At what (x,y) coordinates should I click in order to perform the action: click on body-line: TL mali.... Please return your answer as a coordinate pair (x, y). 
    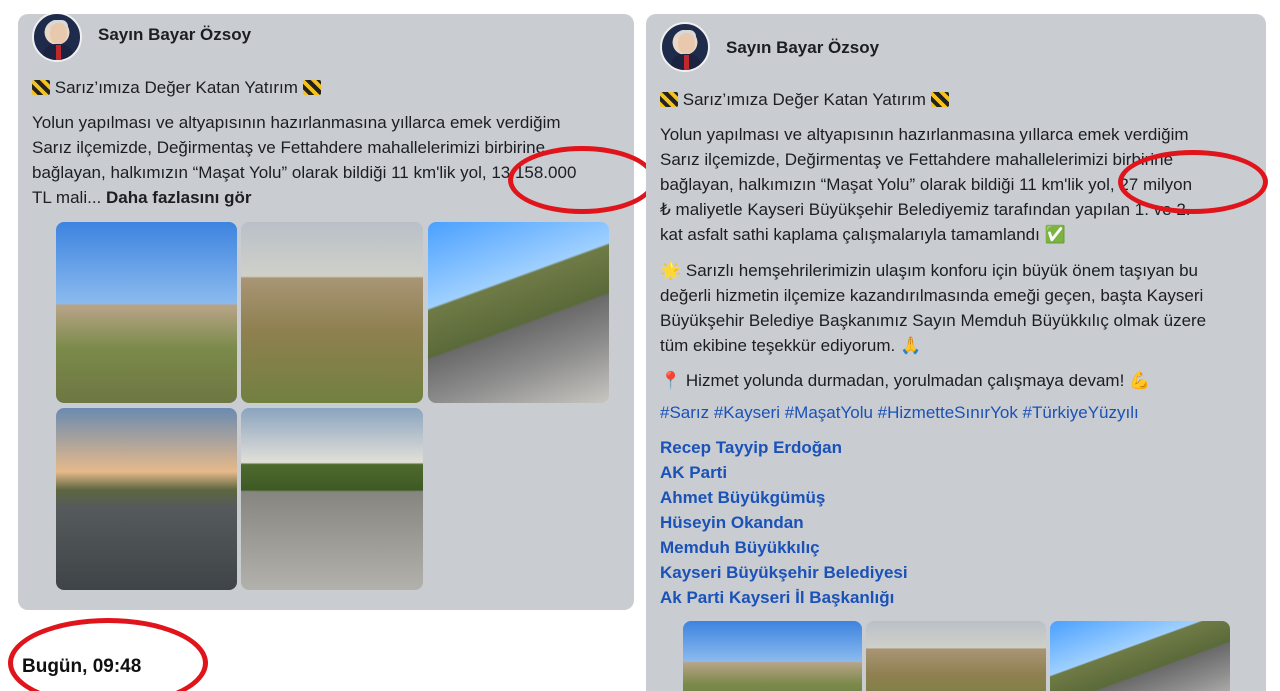
    Looking at the image, I should click on (67, 197).